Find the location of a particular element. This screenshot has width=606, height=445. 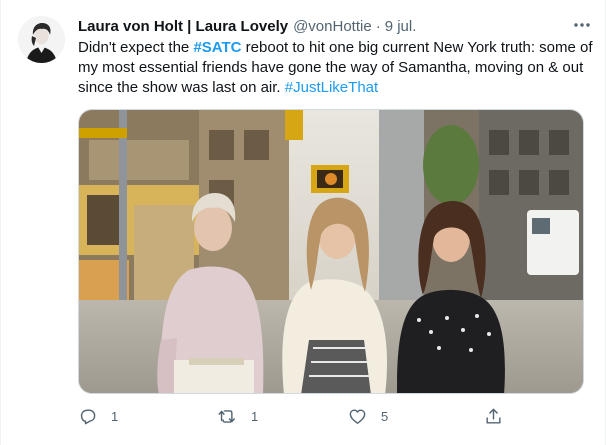

share-button is located at coordinates (493, 416).